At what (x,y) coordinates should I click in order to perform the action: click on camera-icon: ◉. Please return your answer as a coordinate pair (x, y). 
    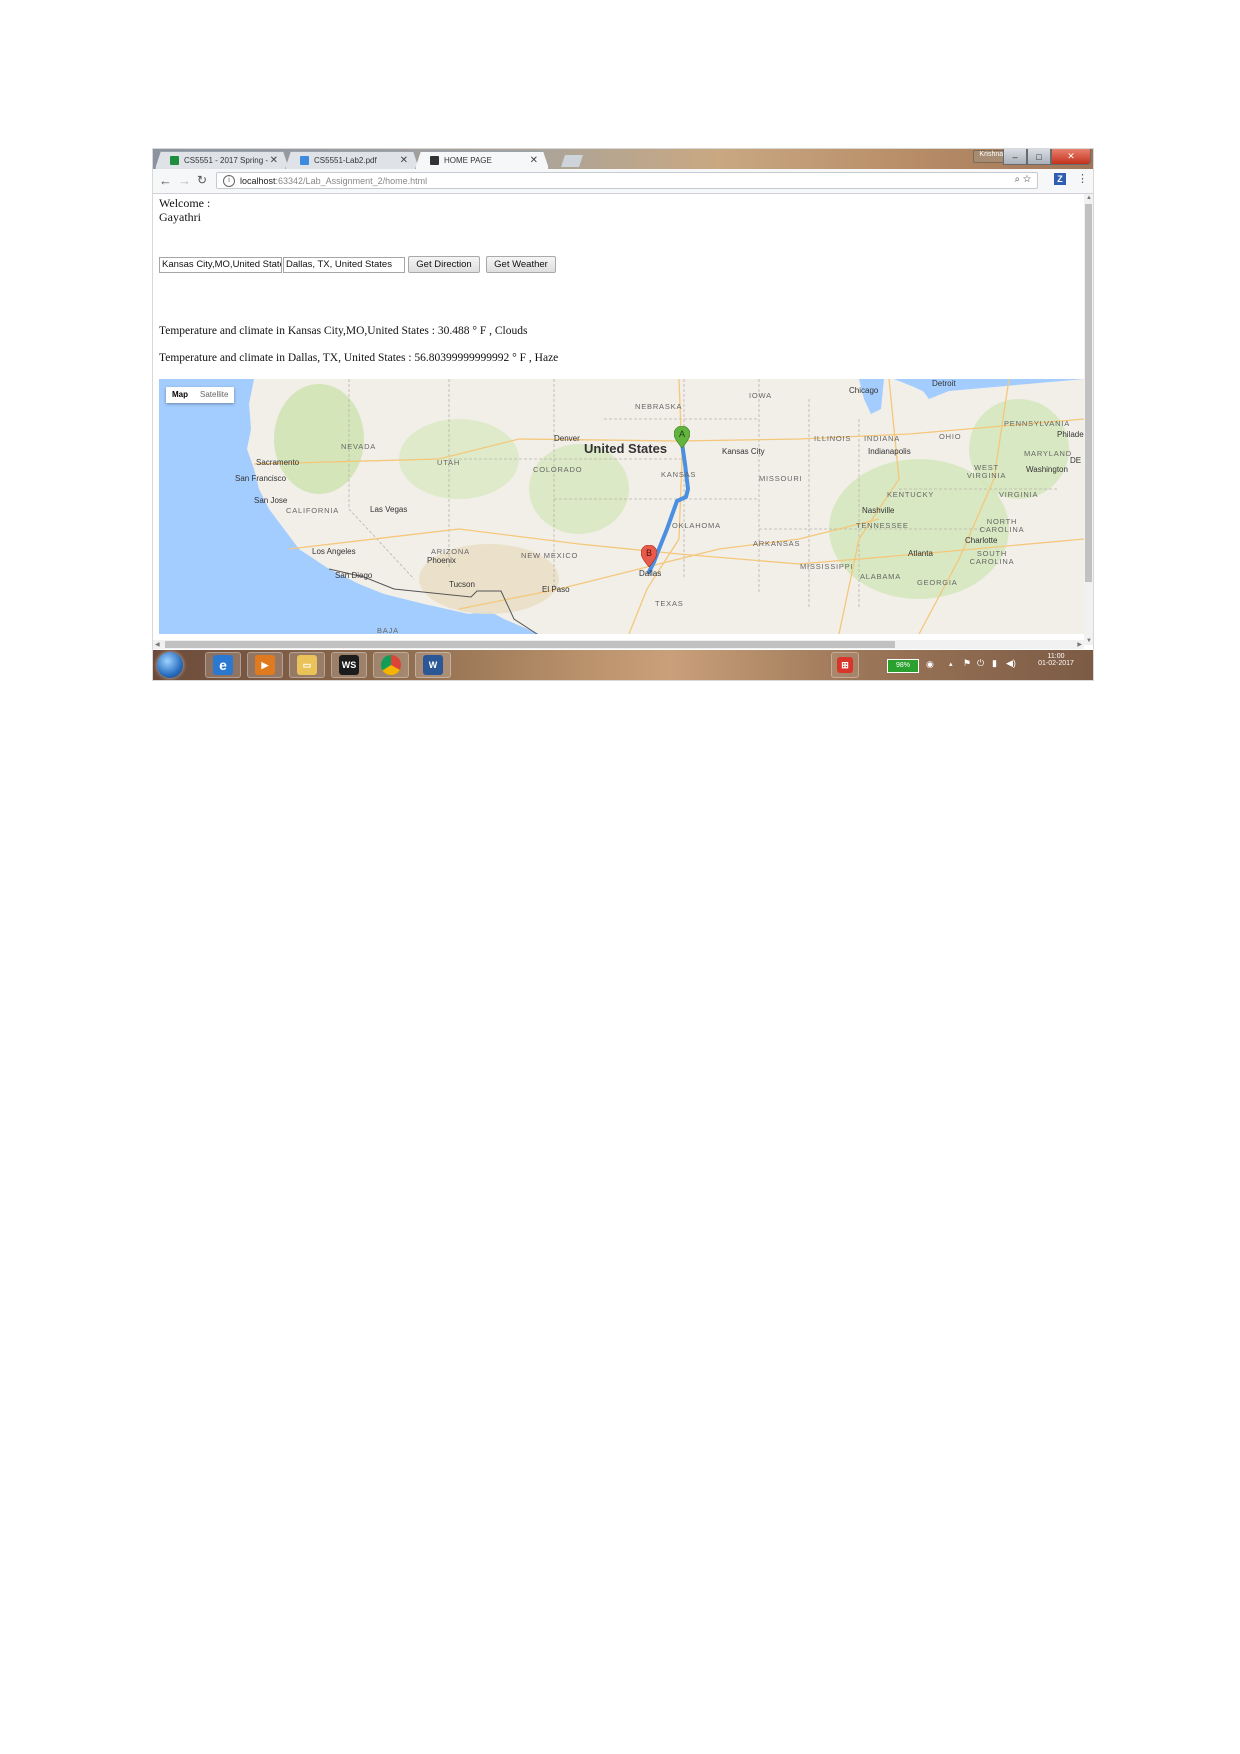
    Looking at the image, I should click on (930, 664).